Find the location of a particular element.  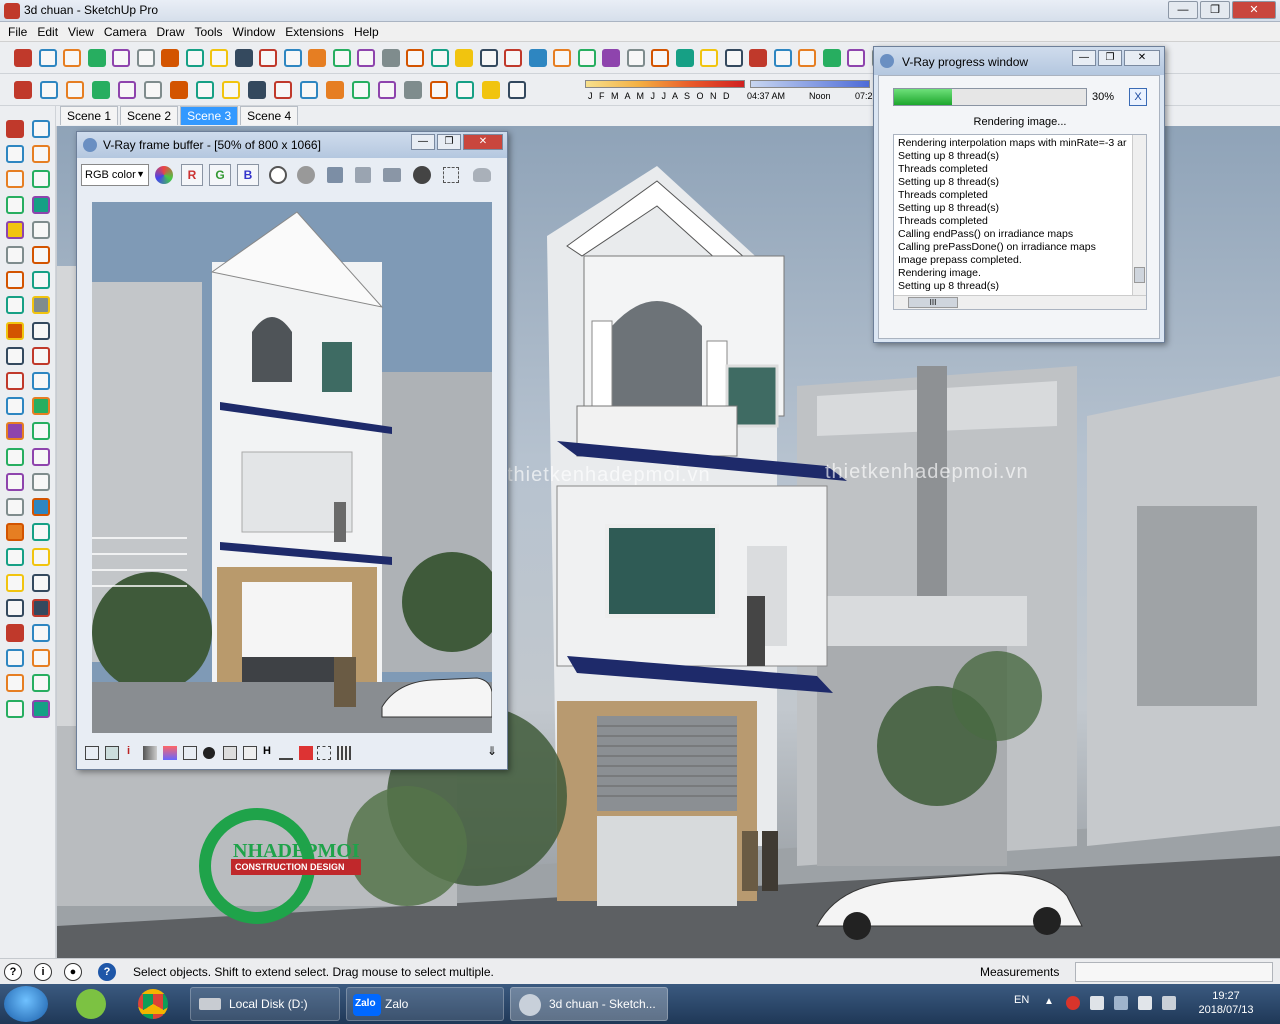

open-folder-icon is located at coordinates (392, 175).